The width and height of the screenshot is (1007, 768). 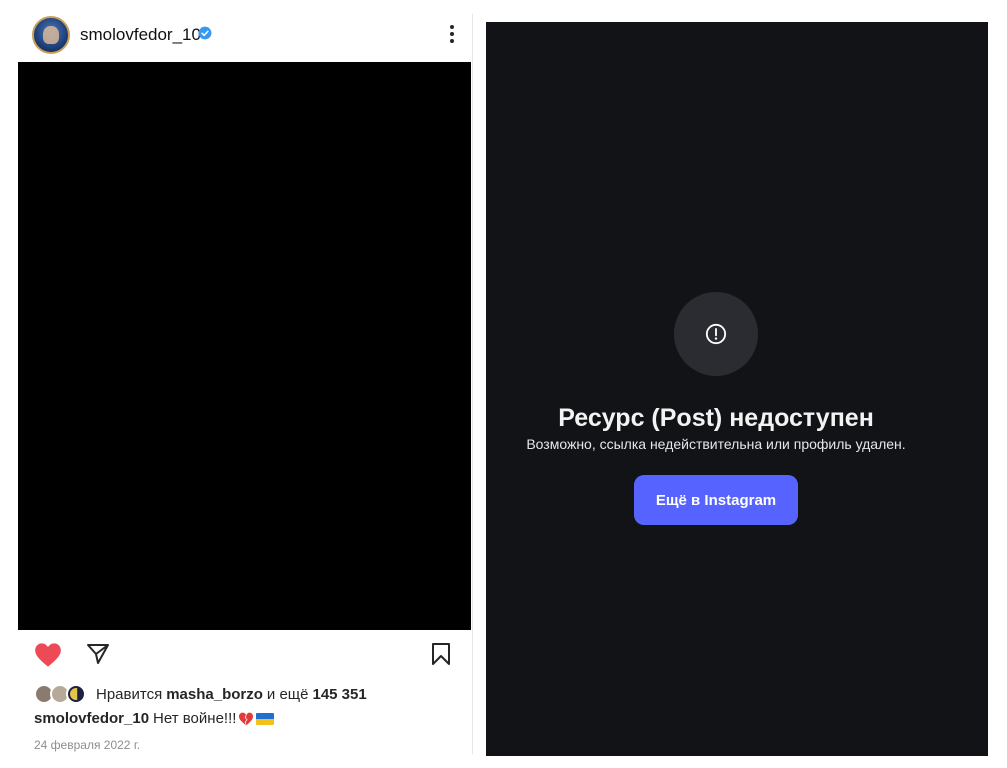 I want to click on likes-row: Нравится masha_borzo и ещё 145 351, so click(x=200, y=694).